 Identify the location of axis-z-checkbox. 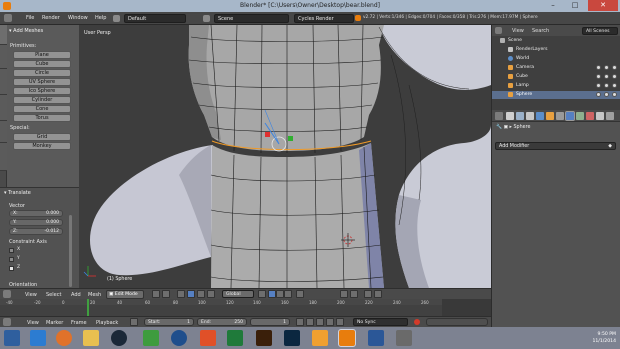
(11, 268).